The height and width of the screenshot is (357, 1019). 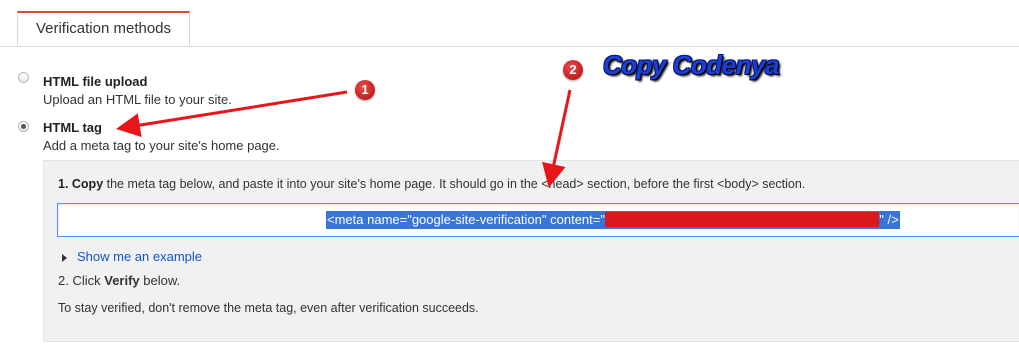 I want to click on step-1-copy-label: 1. Copy, so click(x=81, y=184).